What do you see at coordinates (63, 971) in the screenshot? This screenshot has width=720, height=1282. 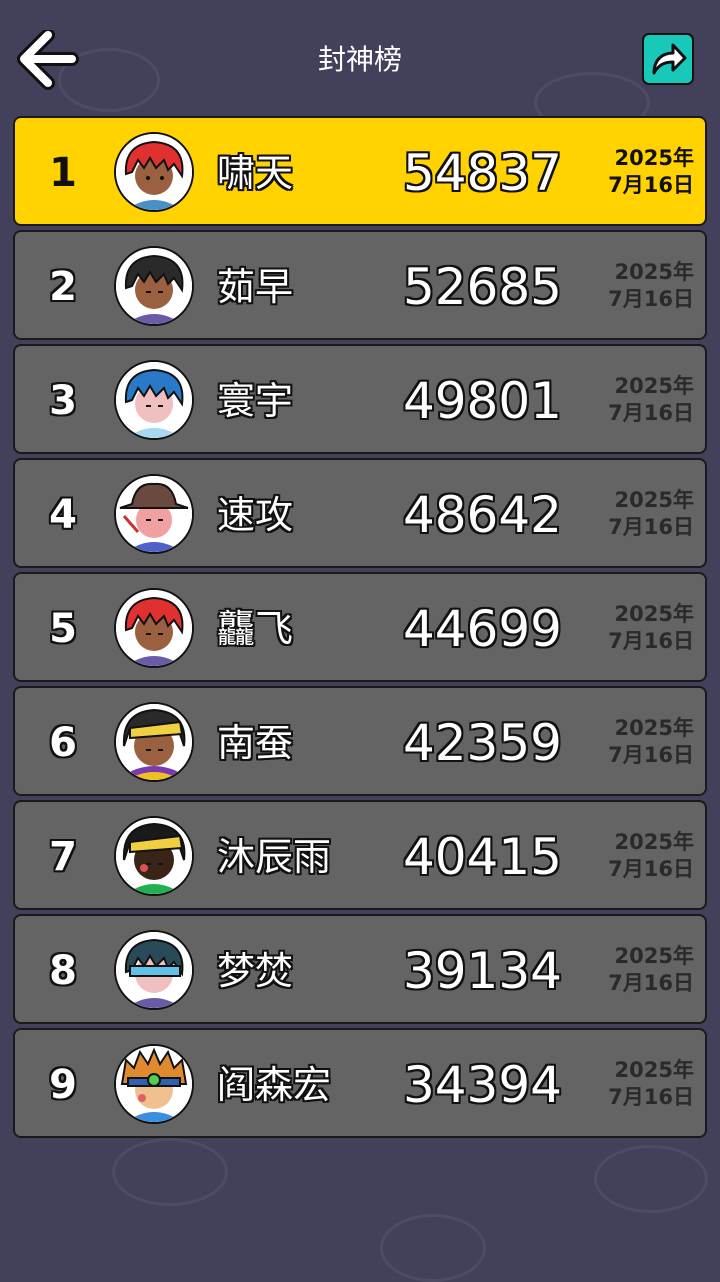 I see `rank-number: 8` at bounding box center [63, 971].